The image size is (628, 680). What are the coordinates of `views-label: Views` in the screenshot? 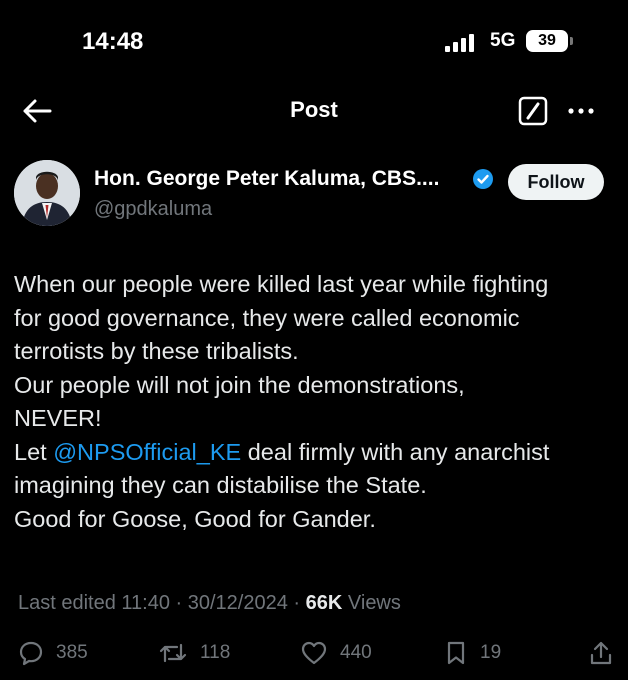 It's located at (374, 603).